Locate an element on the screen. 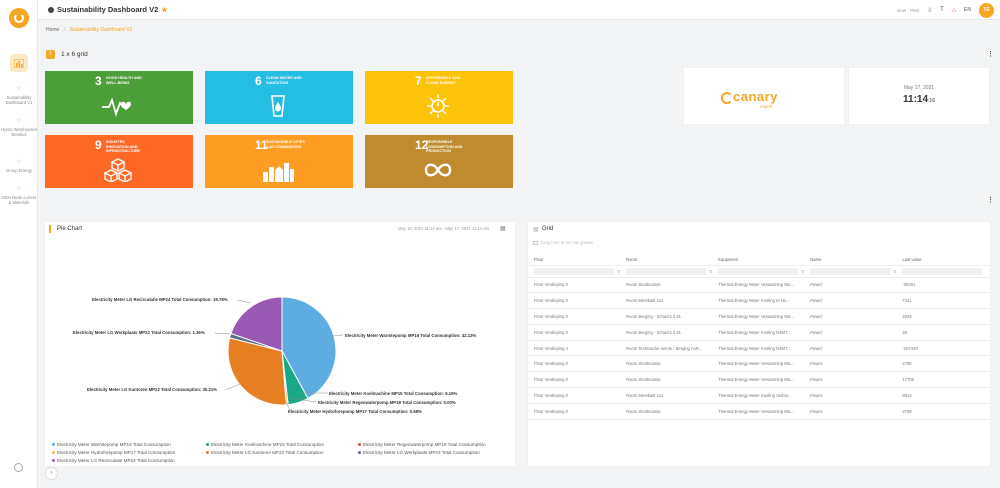 This screenshot has height=488, width=1000. export-icon: ⇩ is located at coordinates (929, 10).